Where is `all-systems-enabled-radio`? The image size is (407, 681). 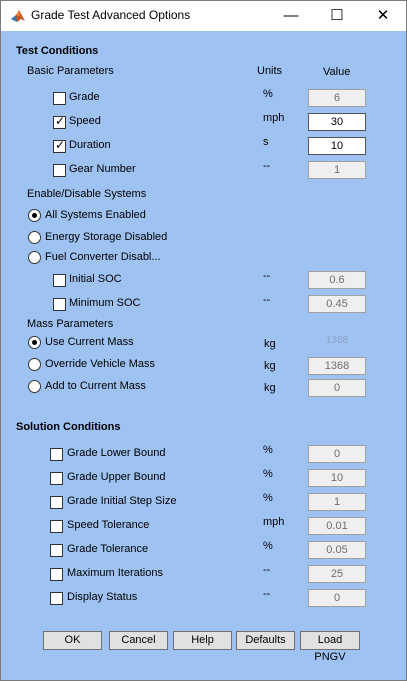
all-systems-enabled-radio is located at coordinates (34, 215).